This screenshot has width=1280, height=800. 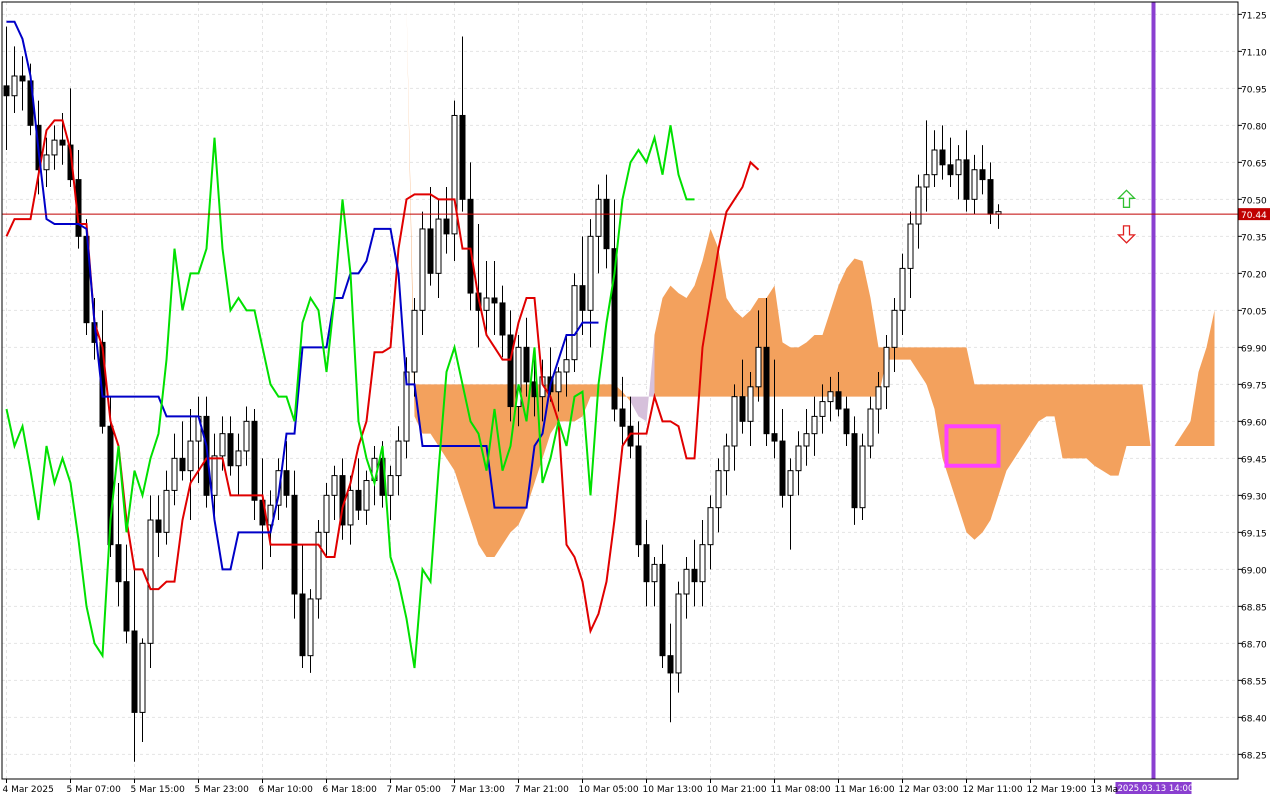 I want to click on price-tick-label: 70.80, so click(x=1254, y=127).